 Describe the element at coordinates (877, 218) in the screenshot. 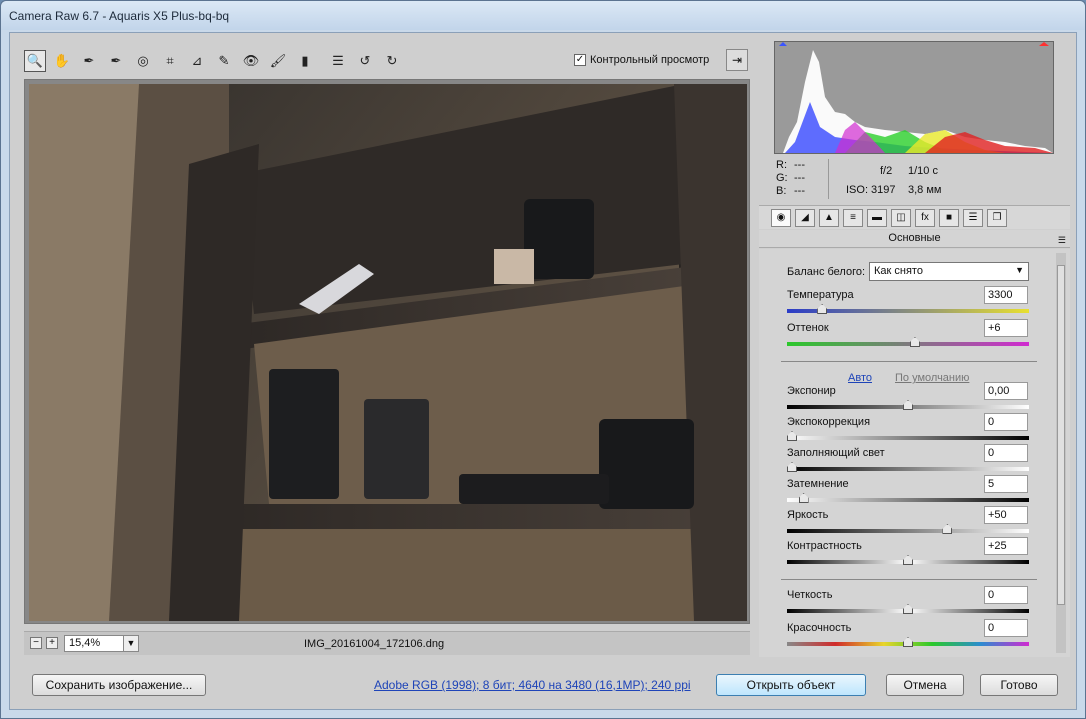

I see `tab-split-toning: ▬` at that location.